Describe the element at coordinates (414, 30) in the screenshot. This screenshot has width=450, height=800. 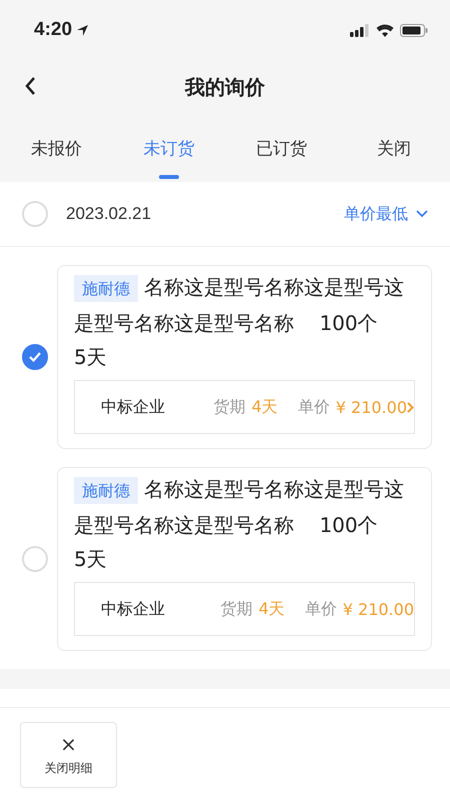
I see `battery-icon` at that location.